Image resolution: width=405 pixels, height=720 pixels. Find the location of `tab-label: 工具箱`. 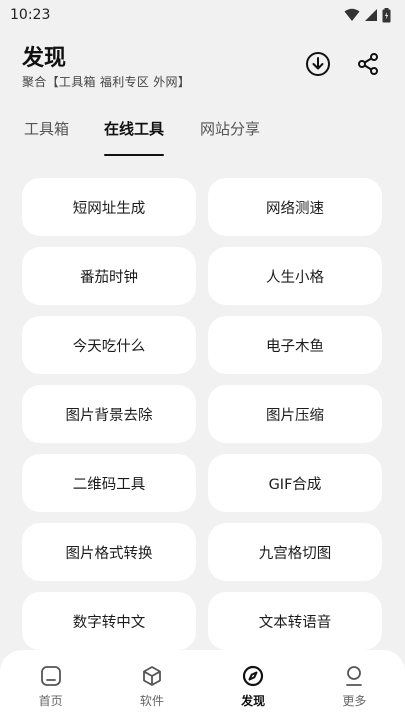

tab-label: 工具箱 is located at coordinates (47, 129).